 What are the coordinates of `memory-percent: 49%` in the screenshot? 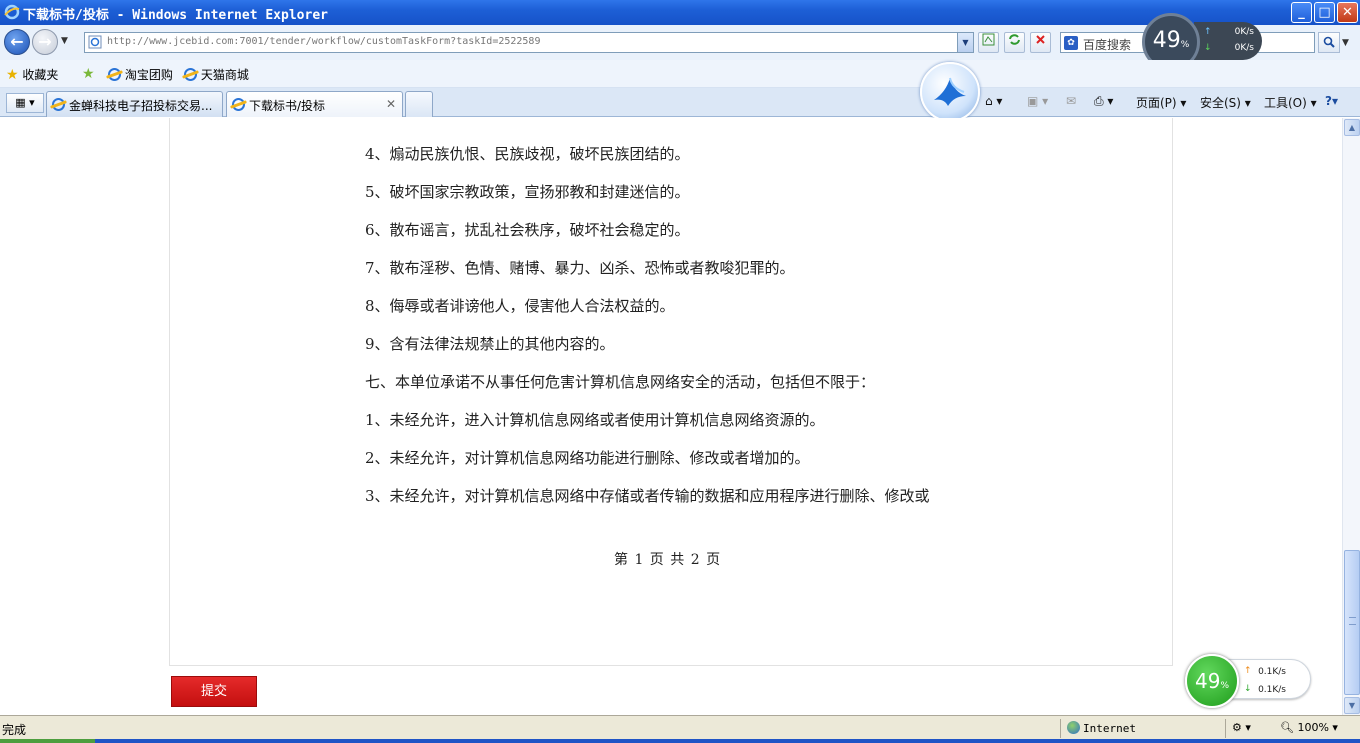 It's located at (1212, 681).